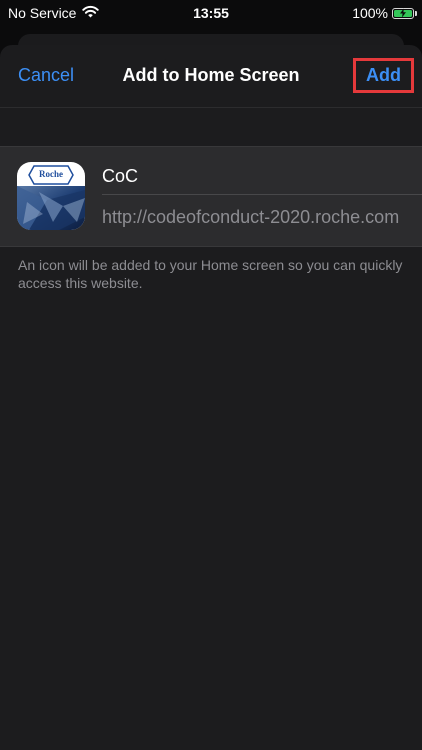  I want to click on name-input: CoC, so click(262, 176).